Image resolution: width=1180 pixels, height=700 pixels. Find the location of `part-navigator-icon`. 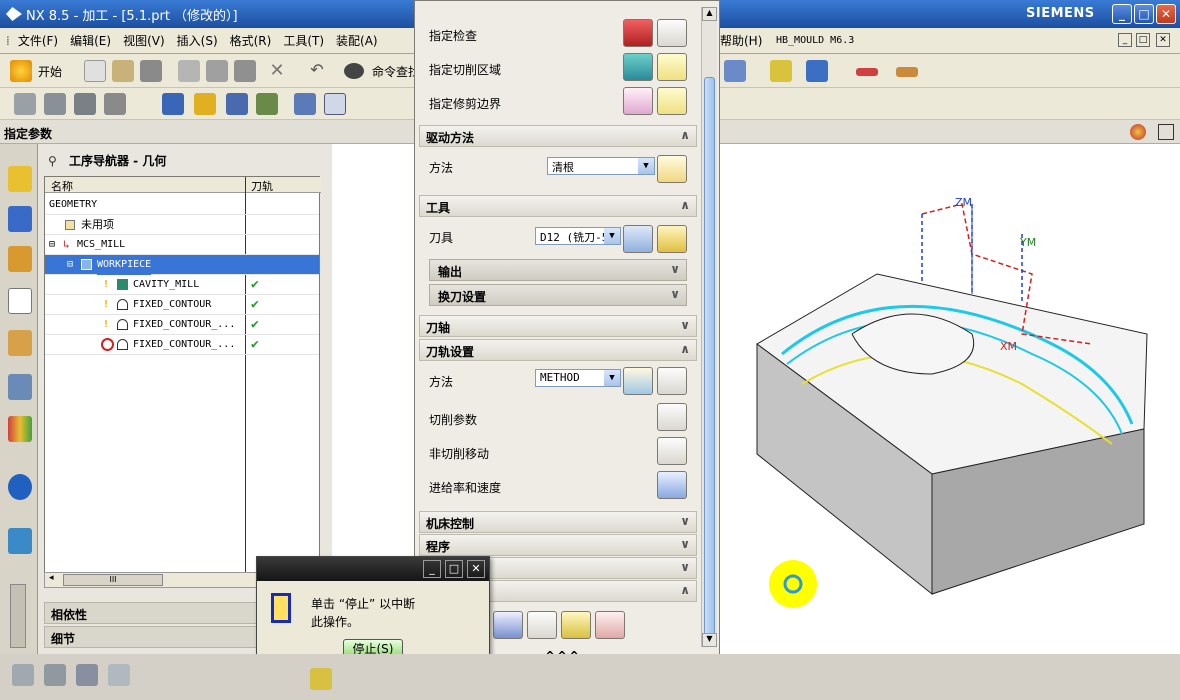

part-navigator-icon is located at coordinates (20, 259).